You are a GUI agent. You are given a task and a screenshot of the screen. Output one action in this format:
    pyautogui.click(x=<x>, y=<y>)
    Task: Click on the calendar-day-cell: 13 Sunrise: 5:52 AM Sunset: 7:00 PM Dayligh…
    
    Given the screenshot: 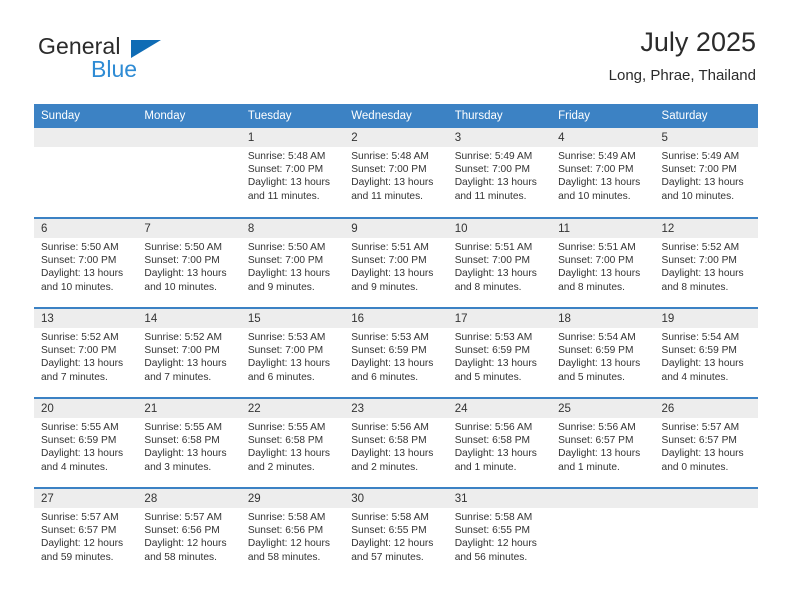 What is the action you would take?
    pyautogui.click(x=86, y=352)
    